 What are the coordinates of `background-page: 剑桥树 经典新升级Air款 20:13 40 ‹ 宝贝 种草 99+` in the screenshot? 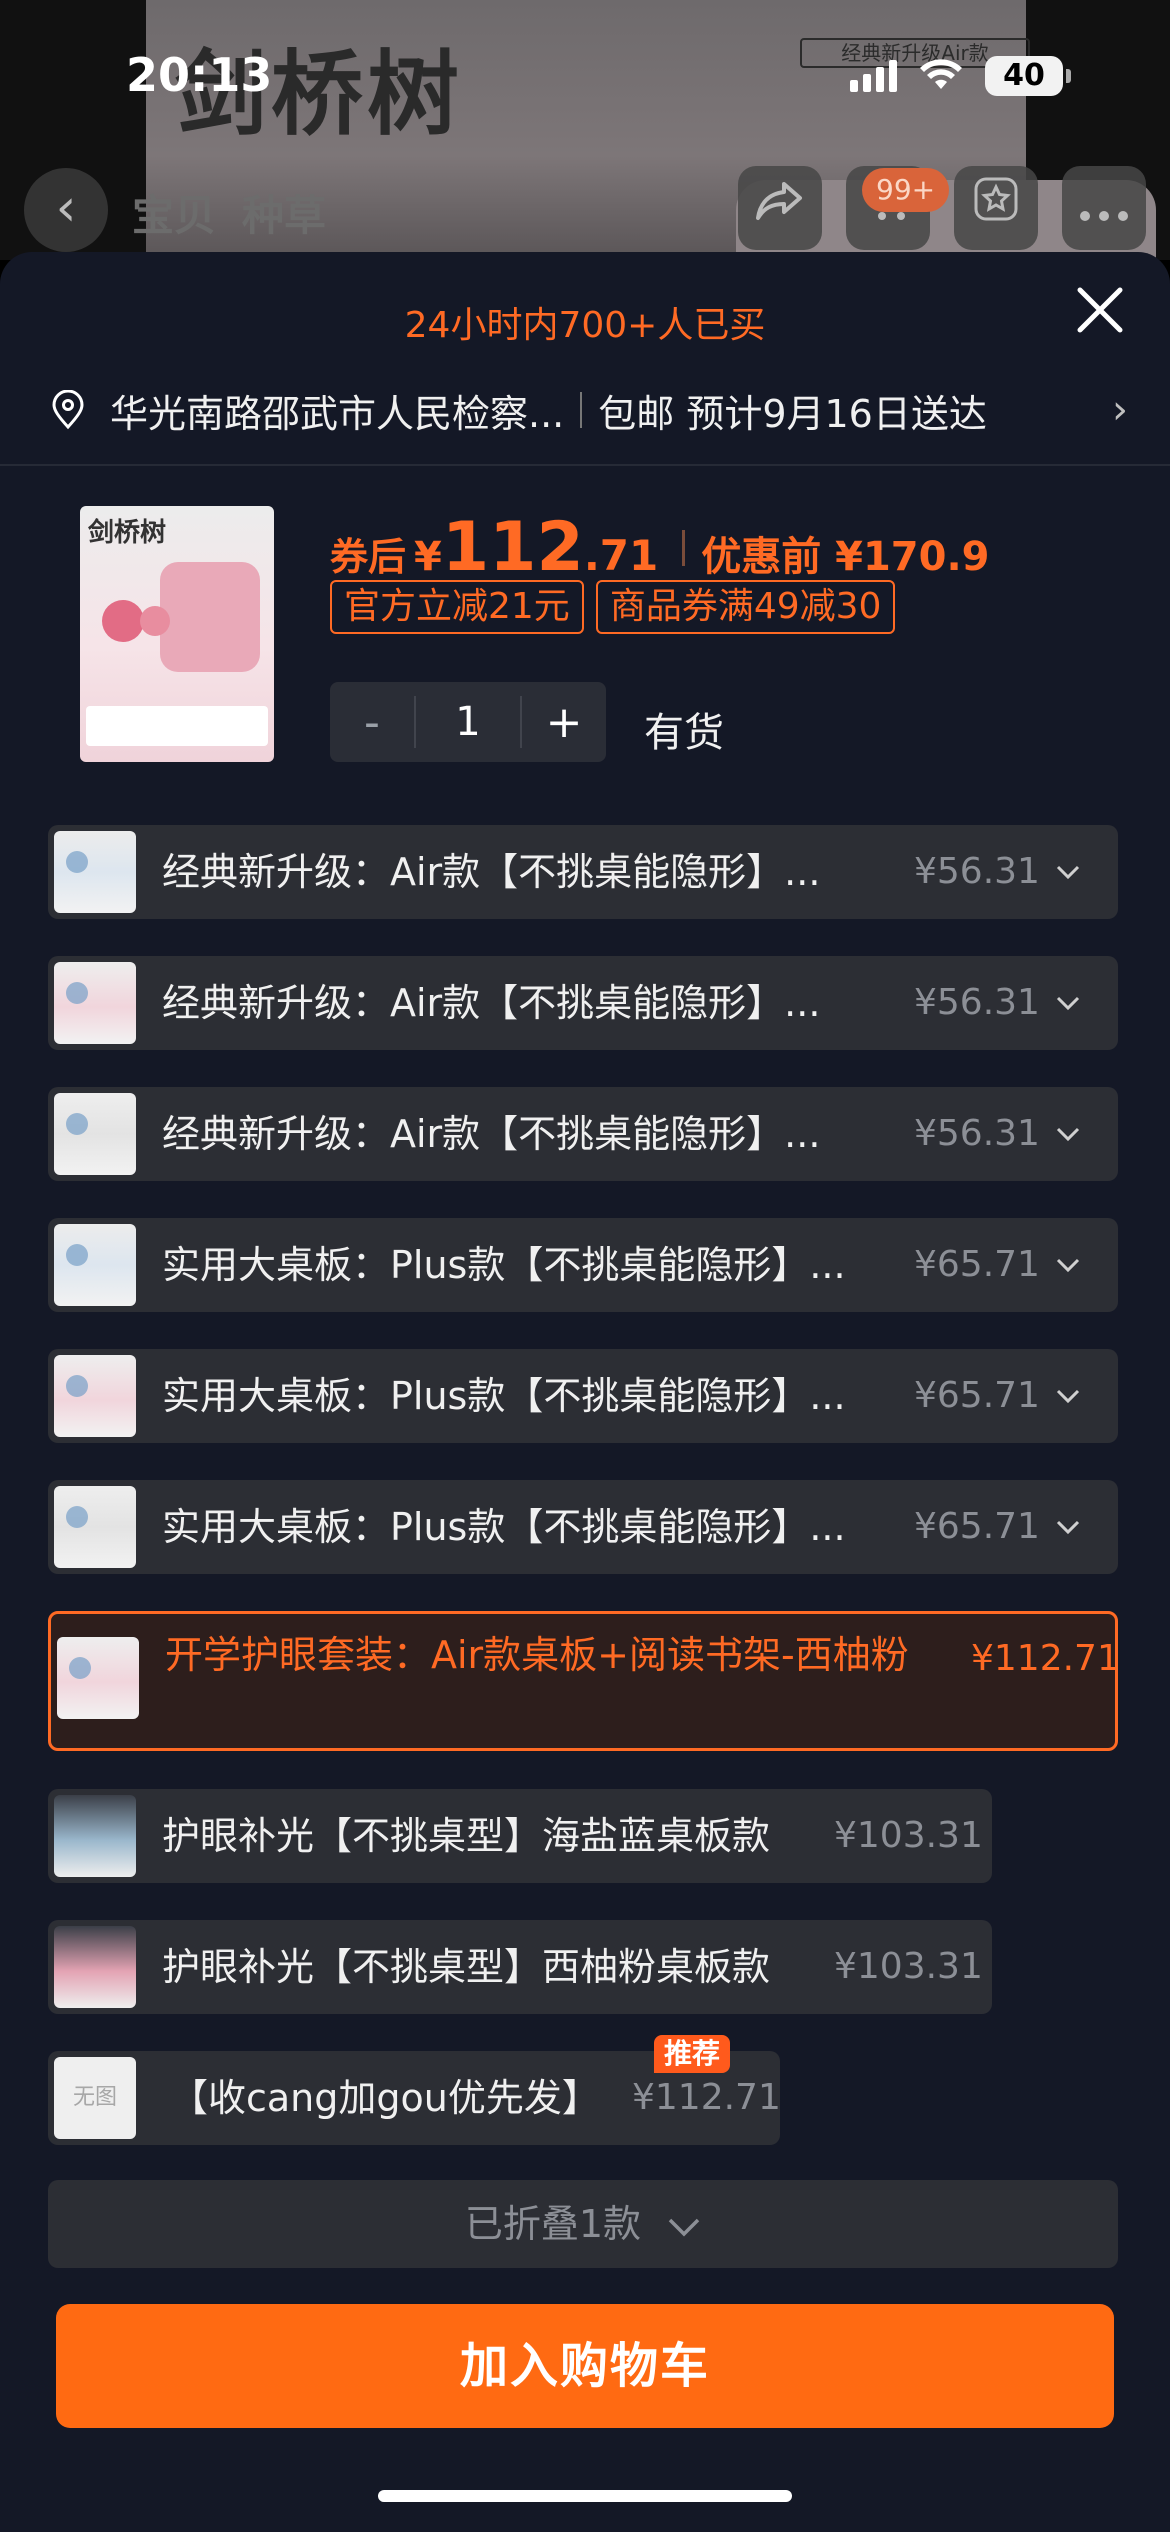 It's located at (585, 130).